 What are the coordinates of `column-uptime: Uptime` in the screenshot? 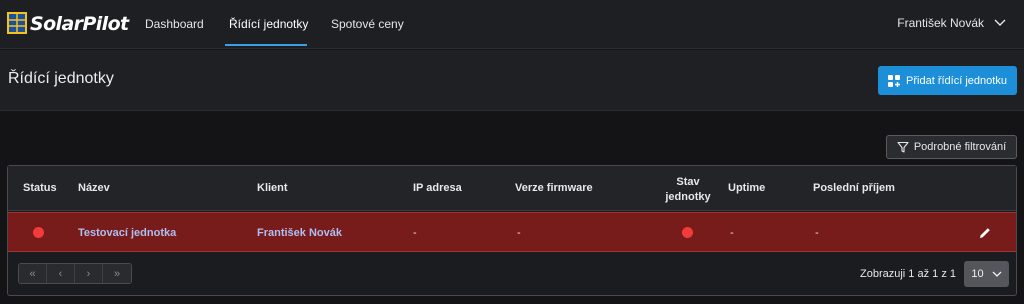 It's located at (746, 188).